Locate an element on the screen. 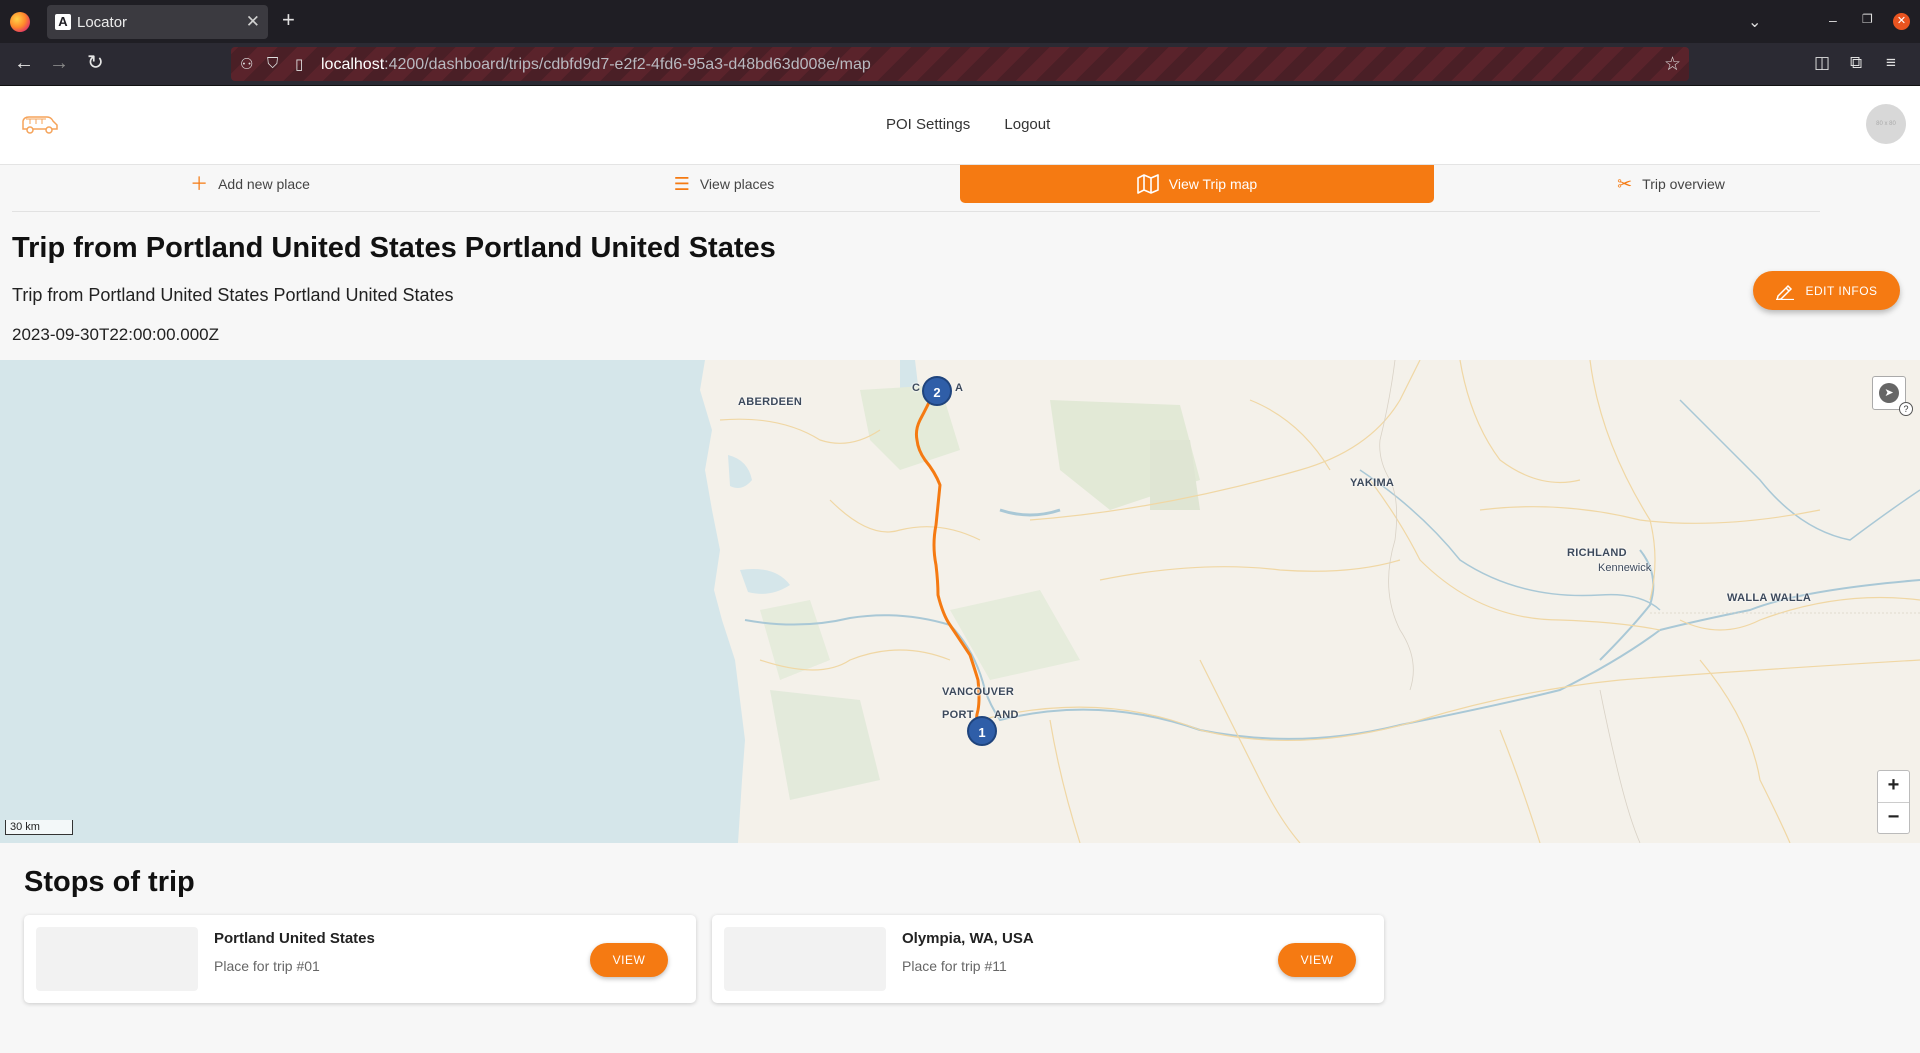 This screenshot has width=1920, height=1053. tab-label: Trip overview is located at coordinates (1683, 184).